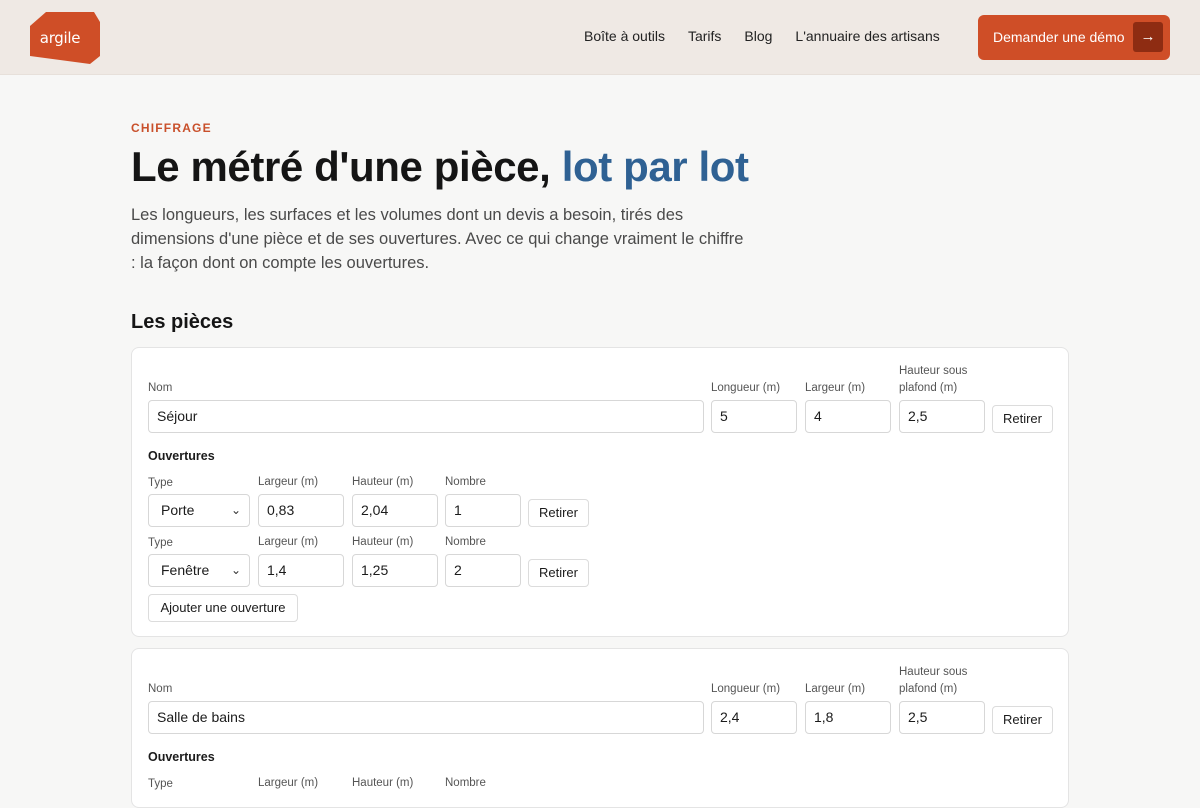  Describe the element at coordinates (301, 570) in the screenshot. I see `opening-width-input: 1,4` at that location.